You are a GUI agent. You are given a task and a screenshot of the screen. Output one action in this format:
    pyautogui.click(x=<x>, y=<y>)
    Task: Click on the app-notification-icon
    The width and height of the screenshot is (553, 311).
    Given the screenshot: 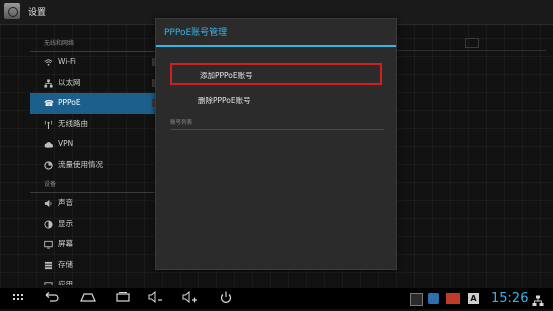 What is the action you would take?
    pyautogui.click(x=453, y=298)
    